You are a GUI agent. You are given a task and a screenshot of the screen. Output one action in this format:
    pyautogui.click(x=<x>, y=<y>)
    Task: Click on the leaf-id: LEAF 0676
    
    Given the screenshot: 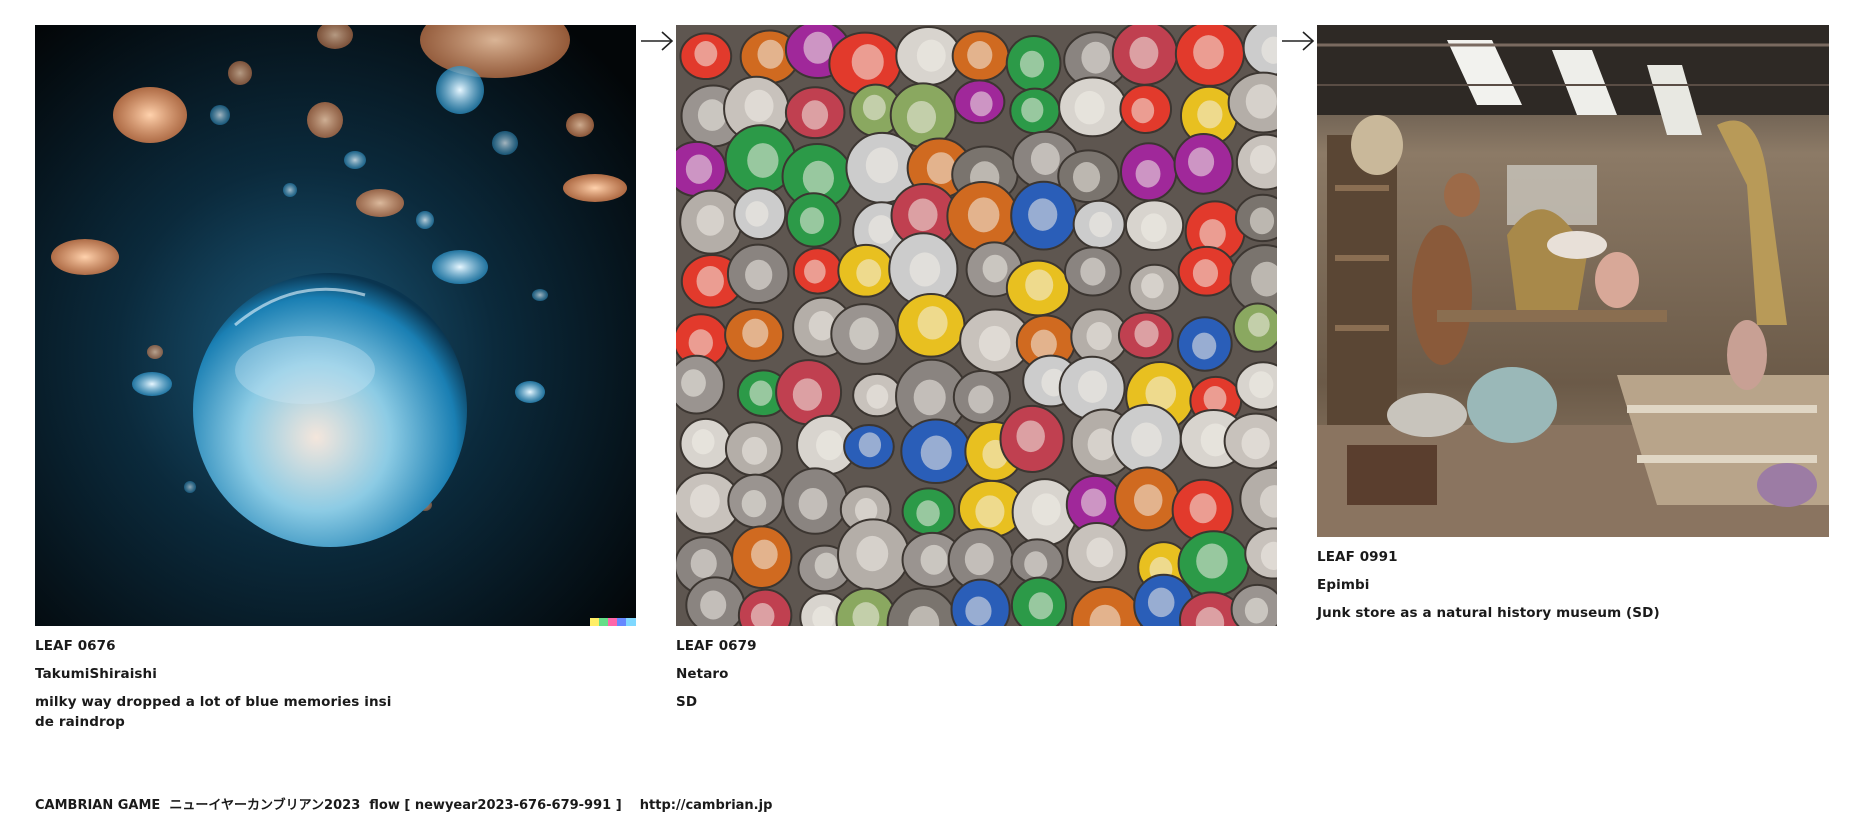 What is the action you would take?
    pyautogui.click(x=75, y=646)
    